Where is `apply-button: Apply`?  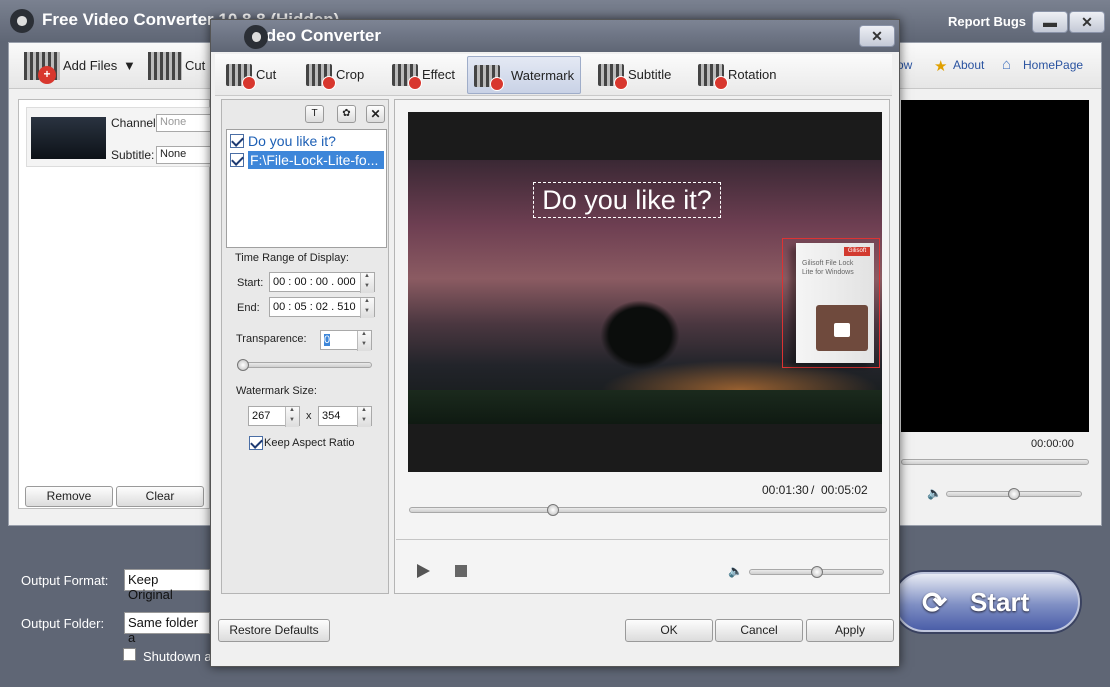 apply-button: Apply is located at coordinates (850, 630).